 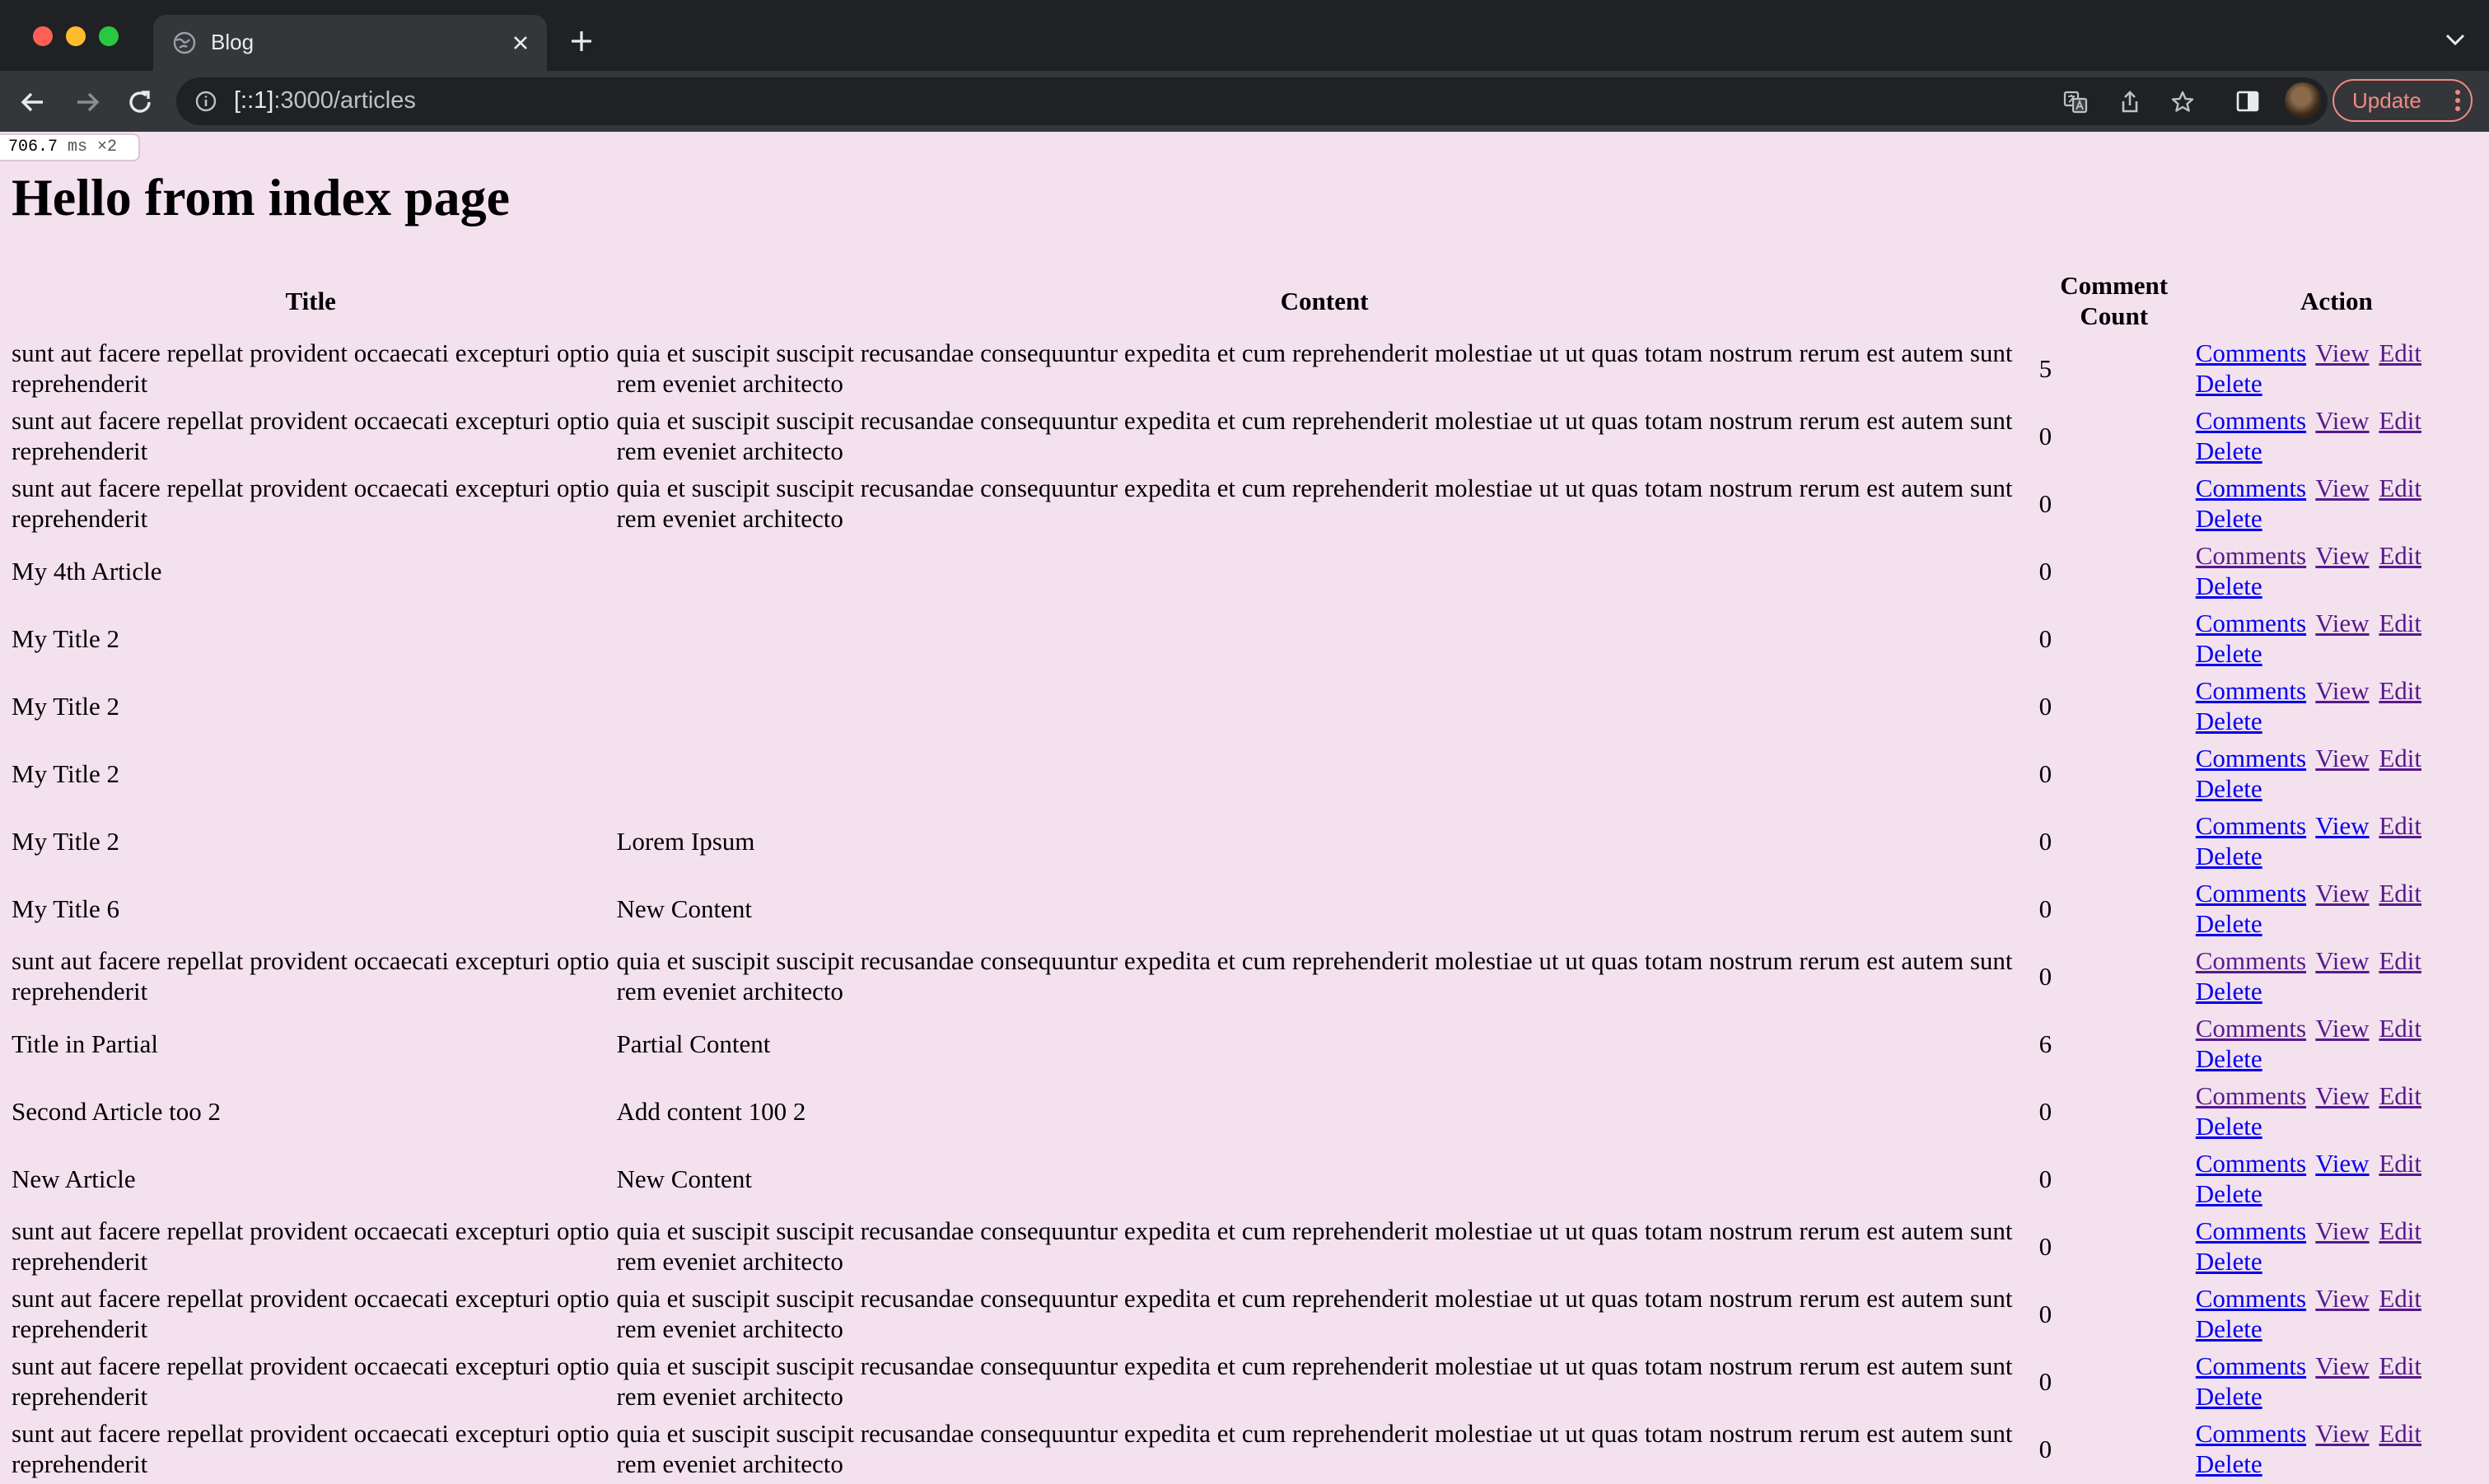 I want to click on info-icon, so click(x=205, y=101).